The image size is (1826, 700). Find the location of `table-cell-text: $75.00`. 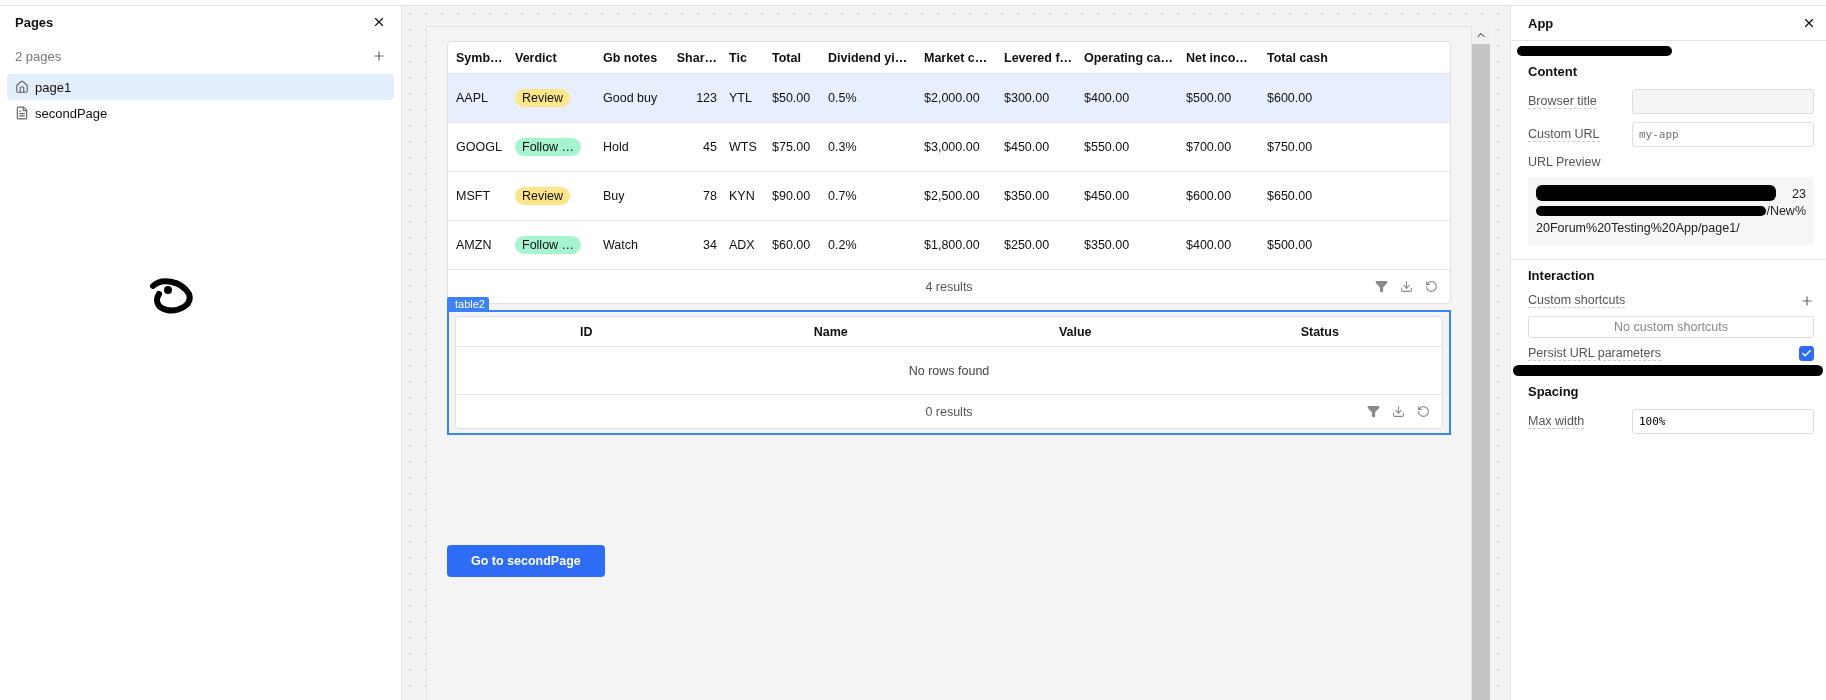

table-cell-text: $75.00 is located at coordinates (792, 147).